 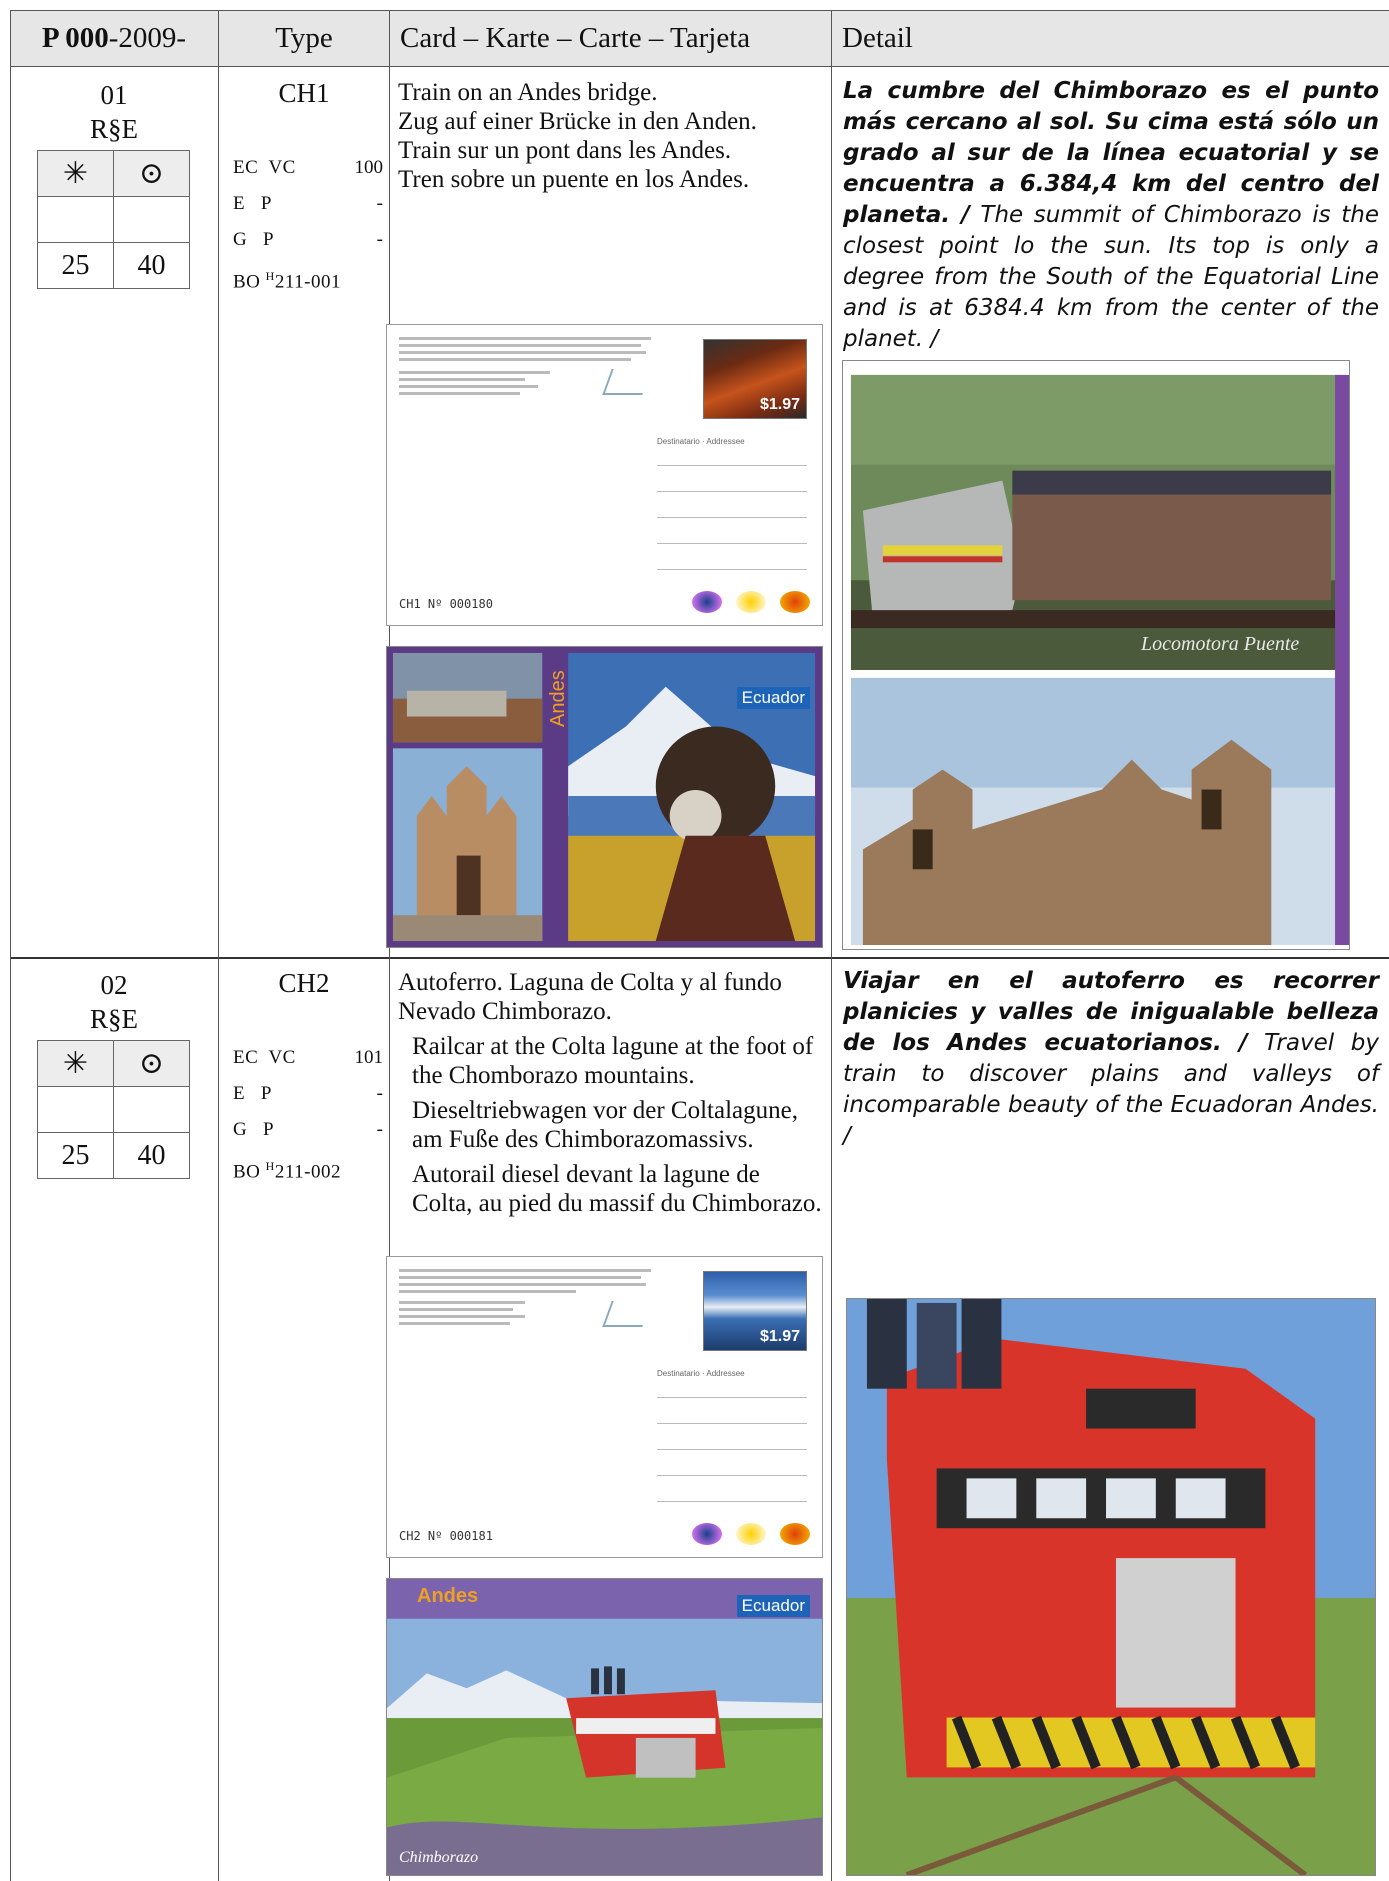 I want to click on code-row-ec: EC VC 101, so click(x=308, y=1057).